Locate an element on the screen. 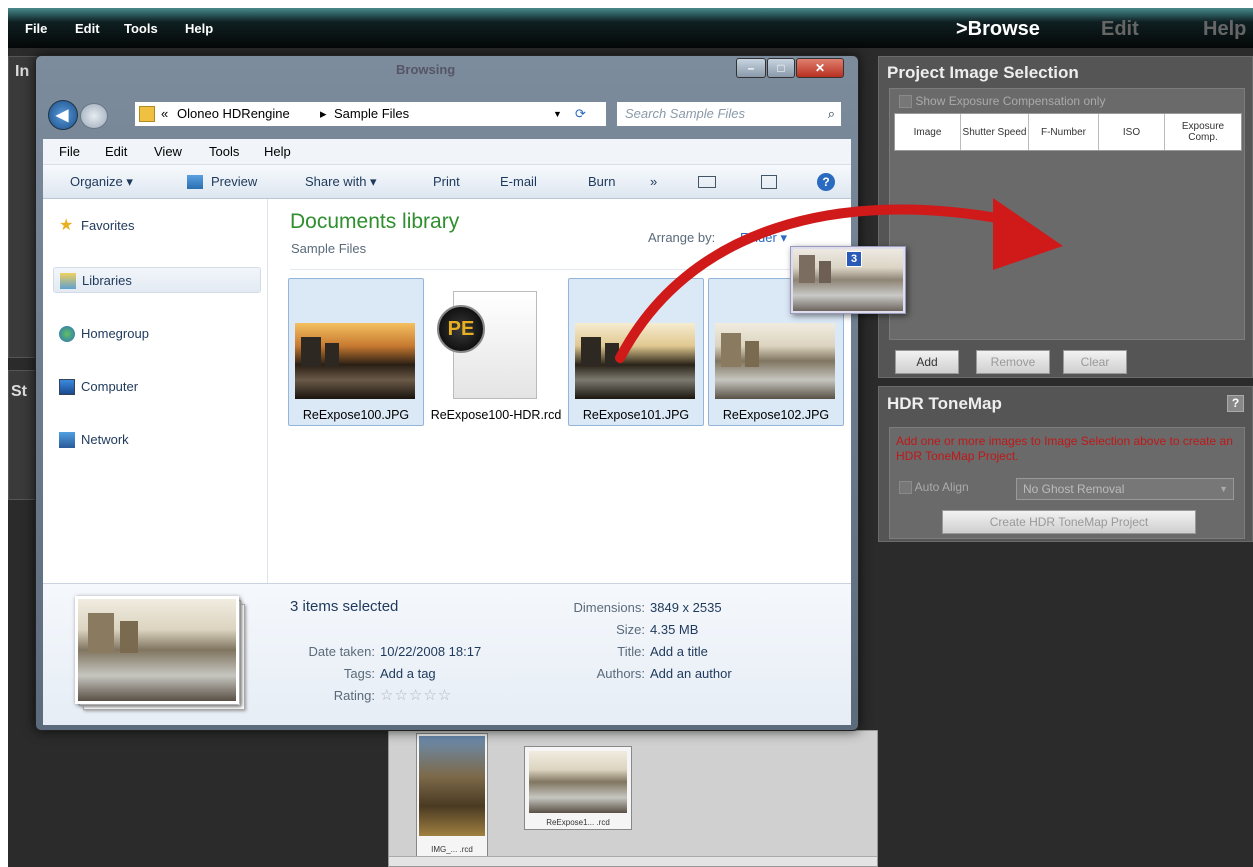 The height and width of the screenshot is (867, 1253). arrow-head-icon is located at coordinates (1028, 234).